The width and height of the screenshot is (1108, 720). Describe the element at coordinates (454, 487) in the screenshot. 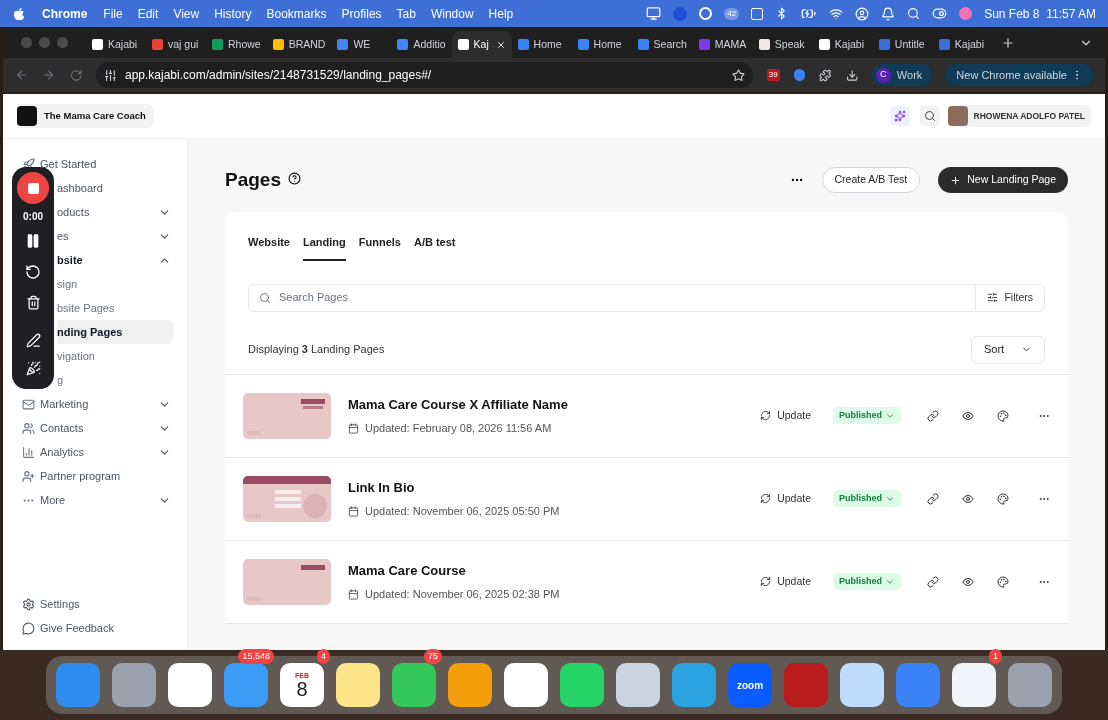

I see `page-name: Link In Bio` at that location.